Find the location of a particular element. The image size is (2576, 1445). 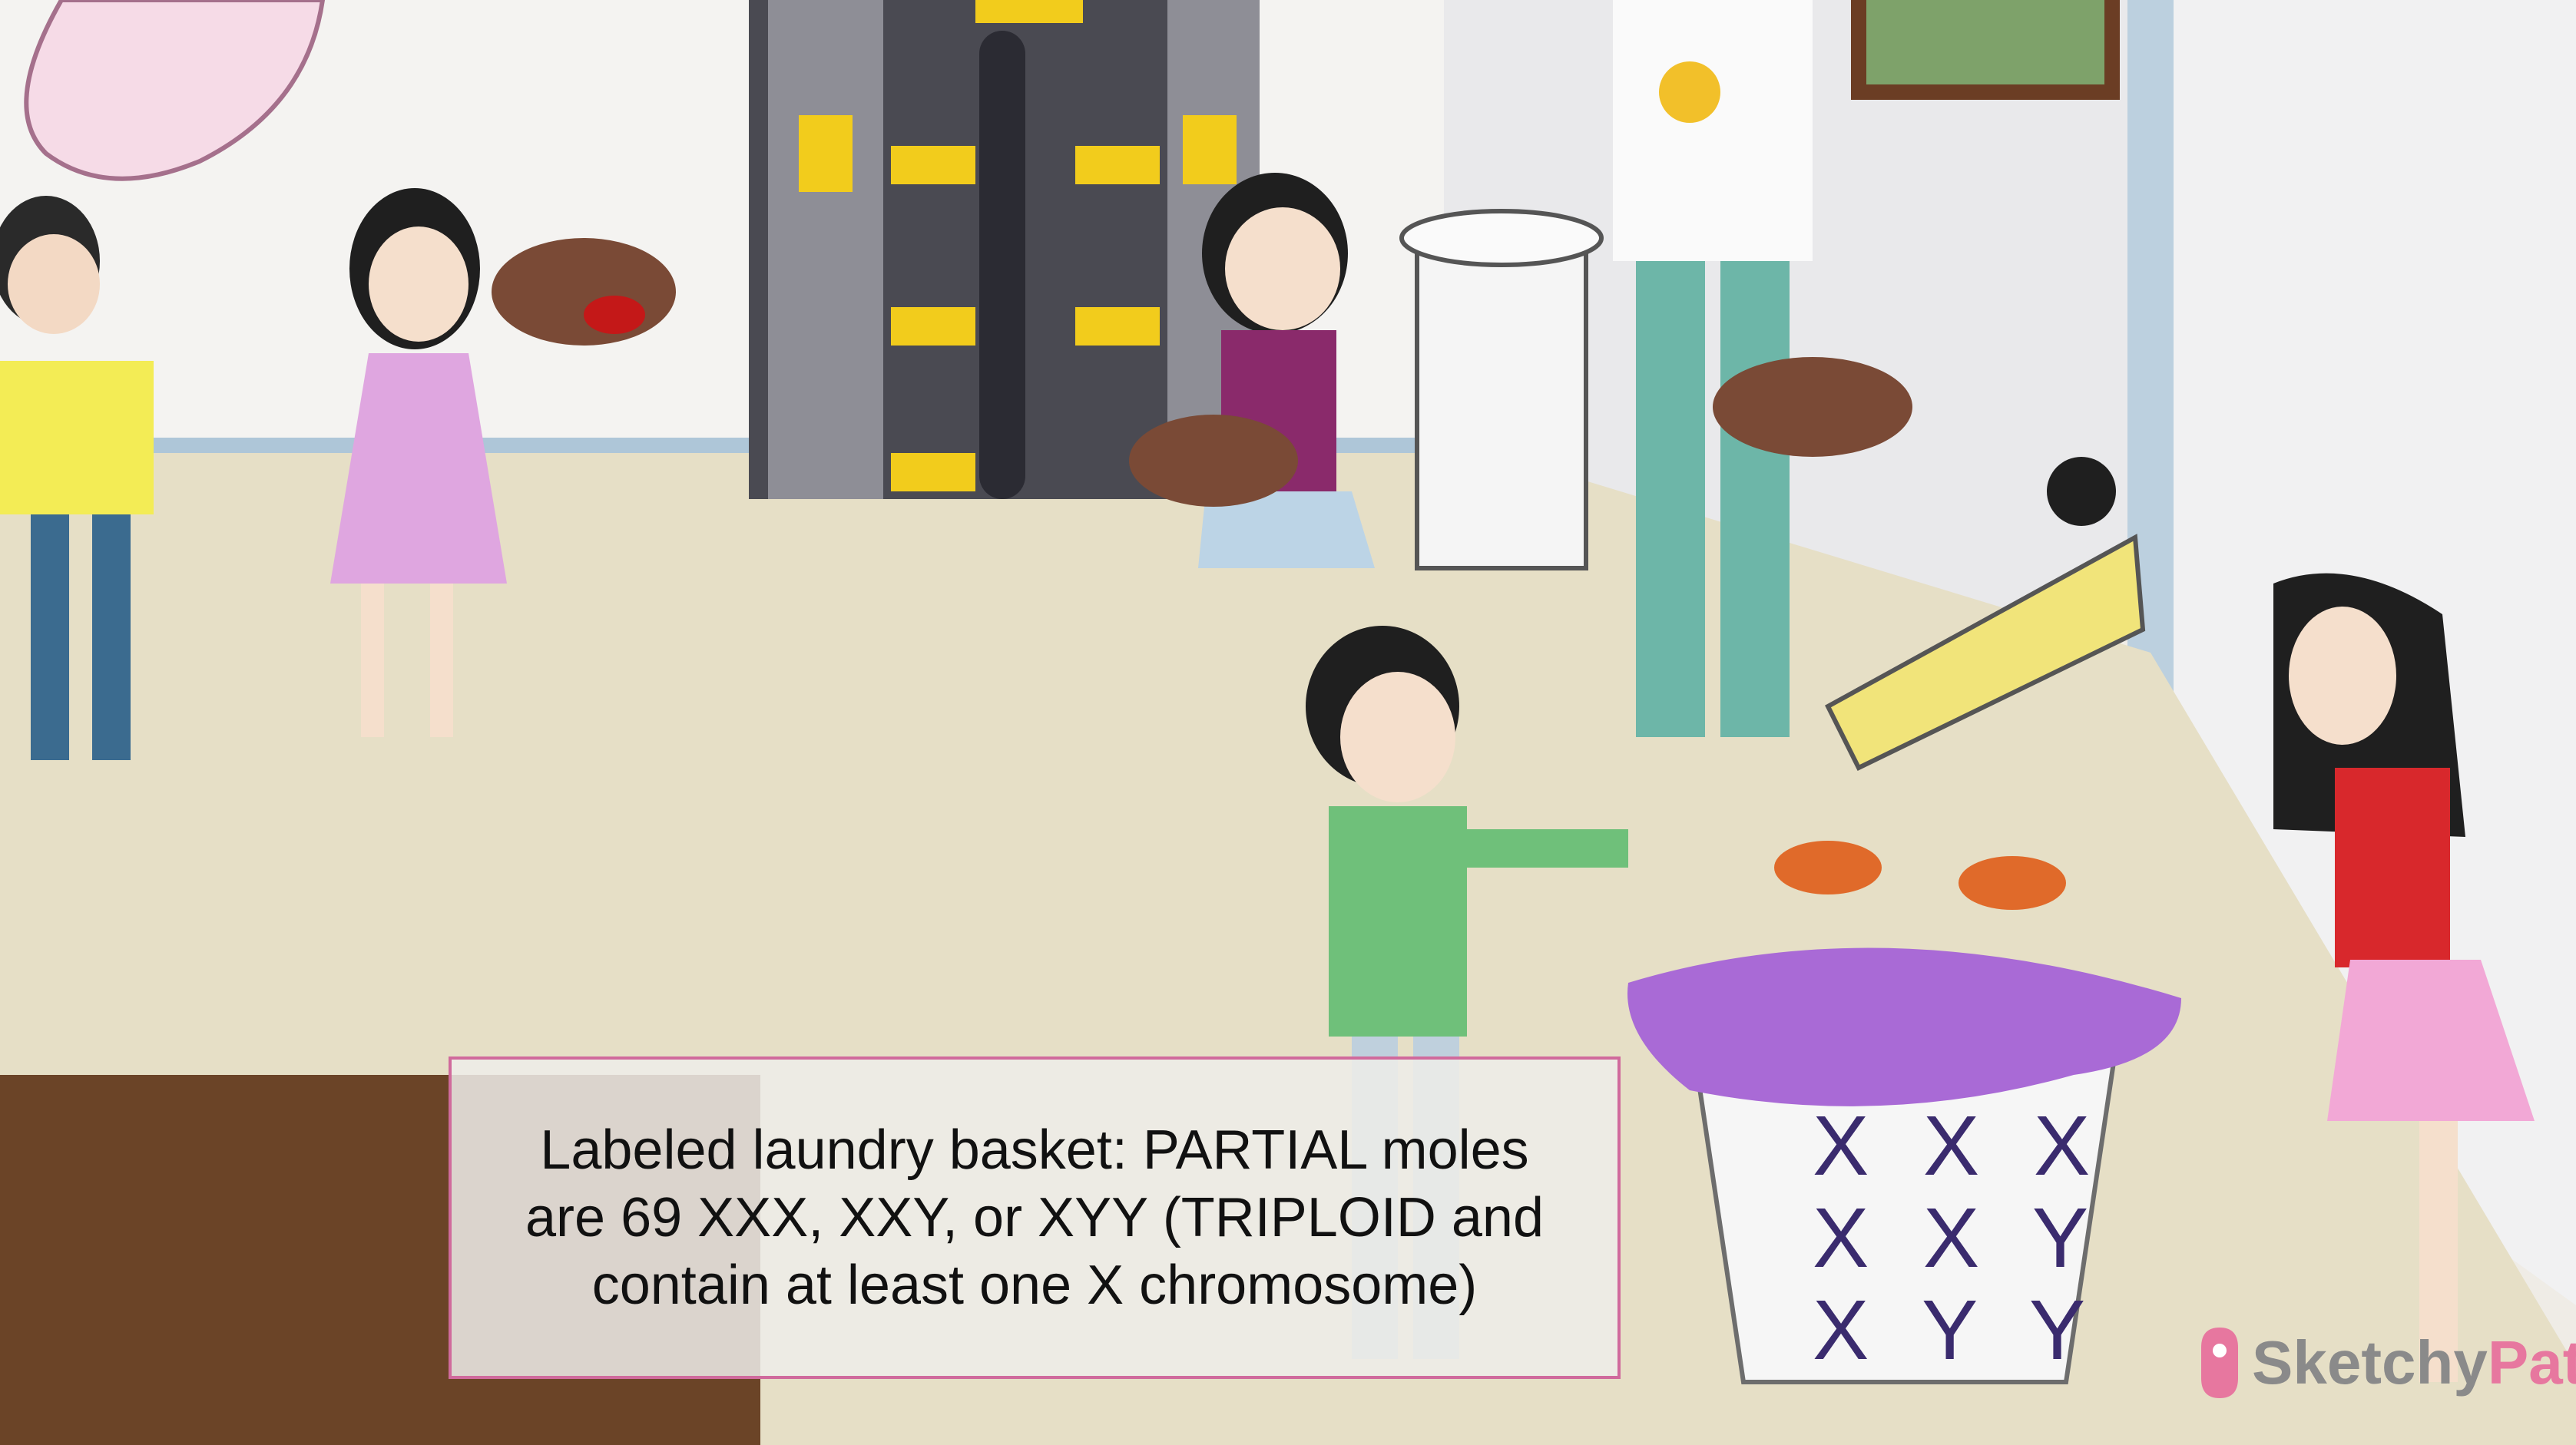

basket-labels: X X XX X YX Y Y is located at coordinates (1959, 1238).